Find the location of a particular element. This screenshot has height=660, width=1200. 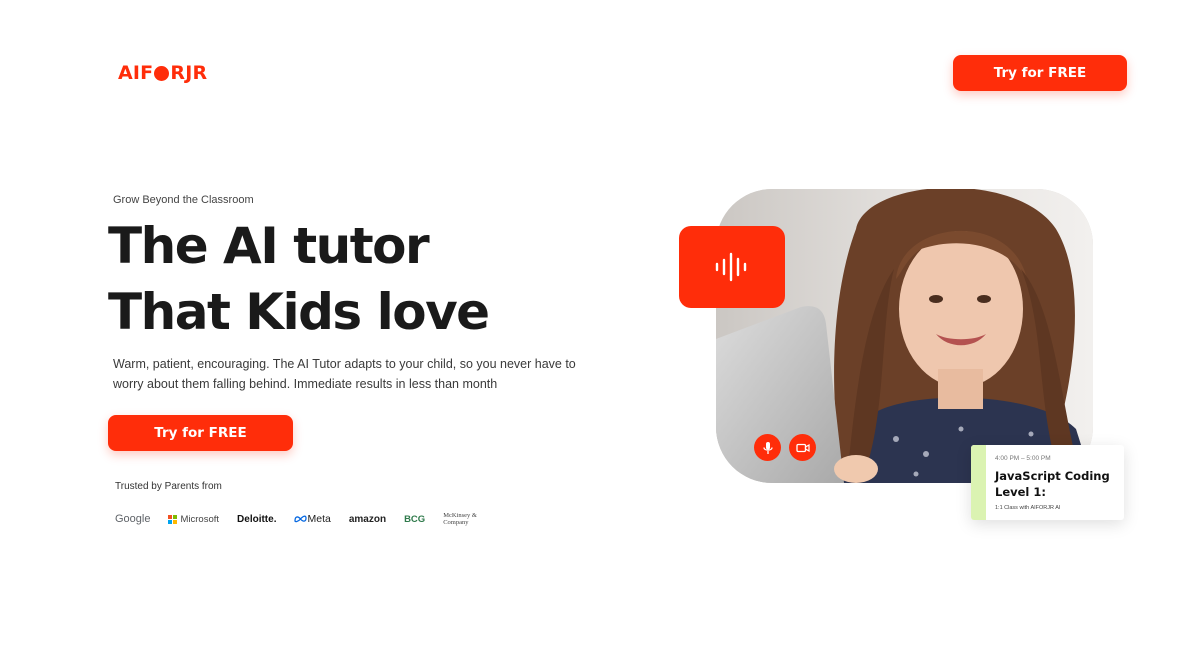

video-camera-icon is located at coordinates (802, 447).